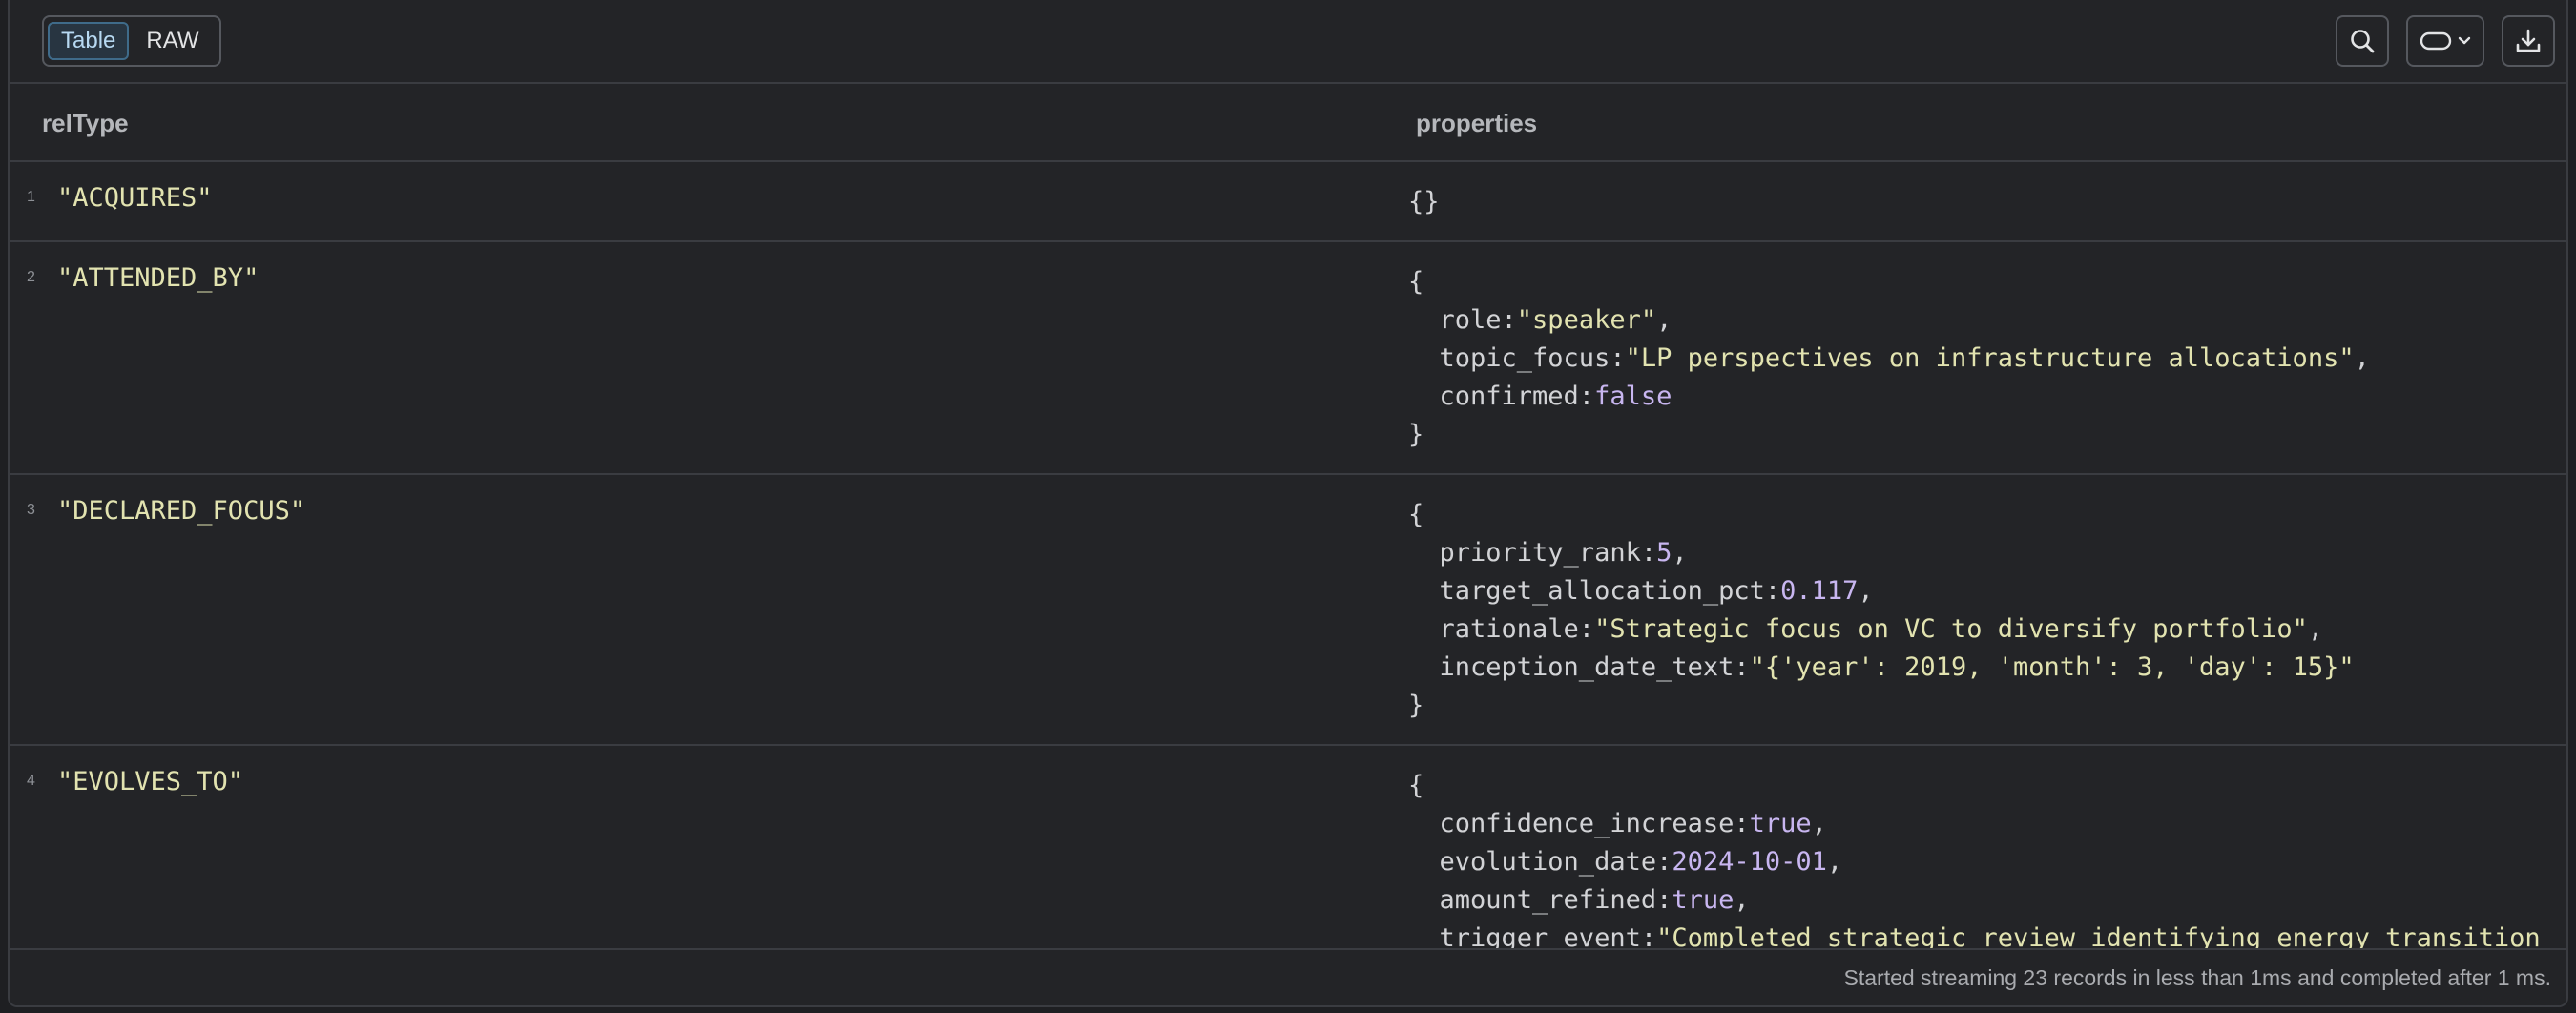 This screenshot has height=1013, width=2576. Describe the element at coordinates (31, 510) in the screenshot. I see `row-number: 3` at that location.